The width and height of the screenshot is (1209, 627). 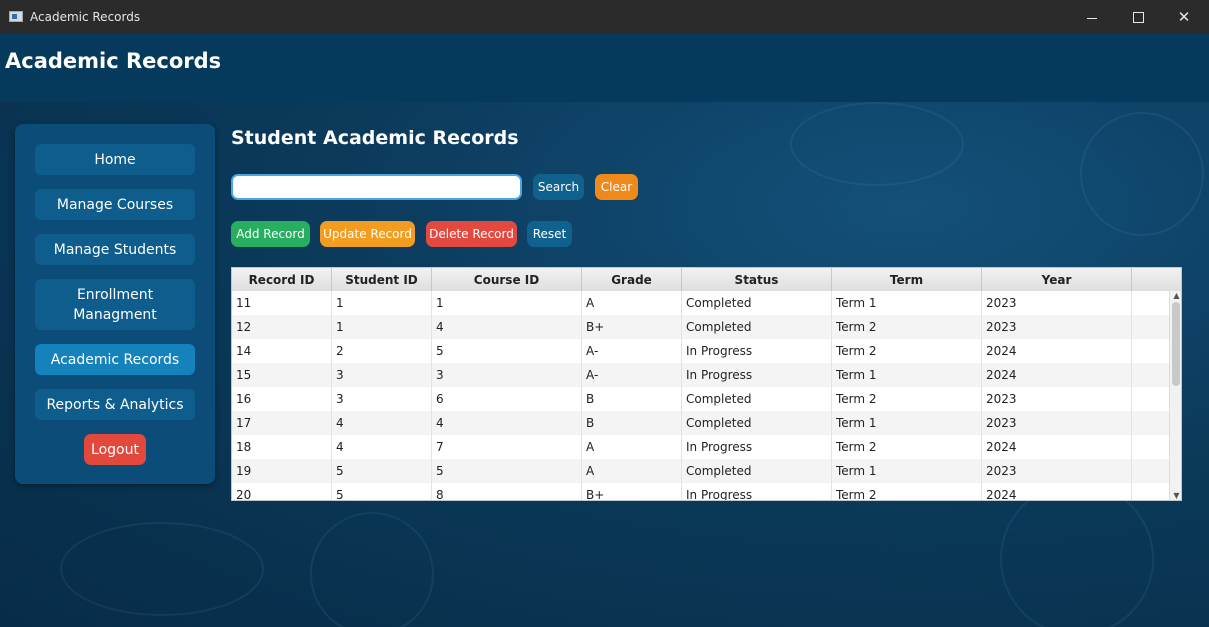 I want to click on table-row: 11 1 1 A Completed Term 1 2023, so click(x=701, y=303).